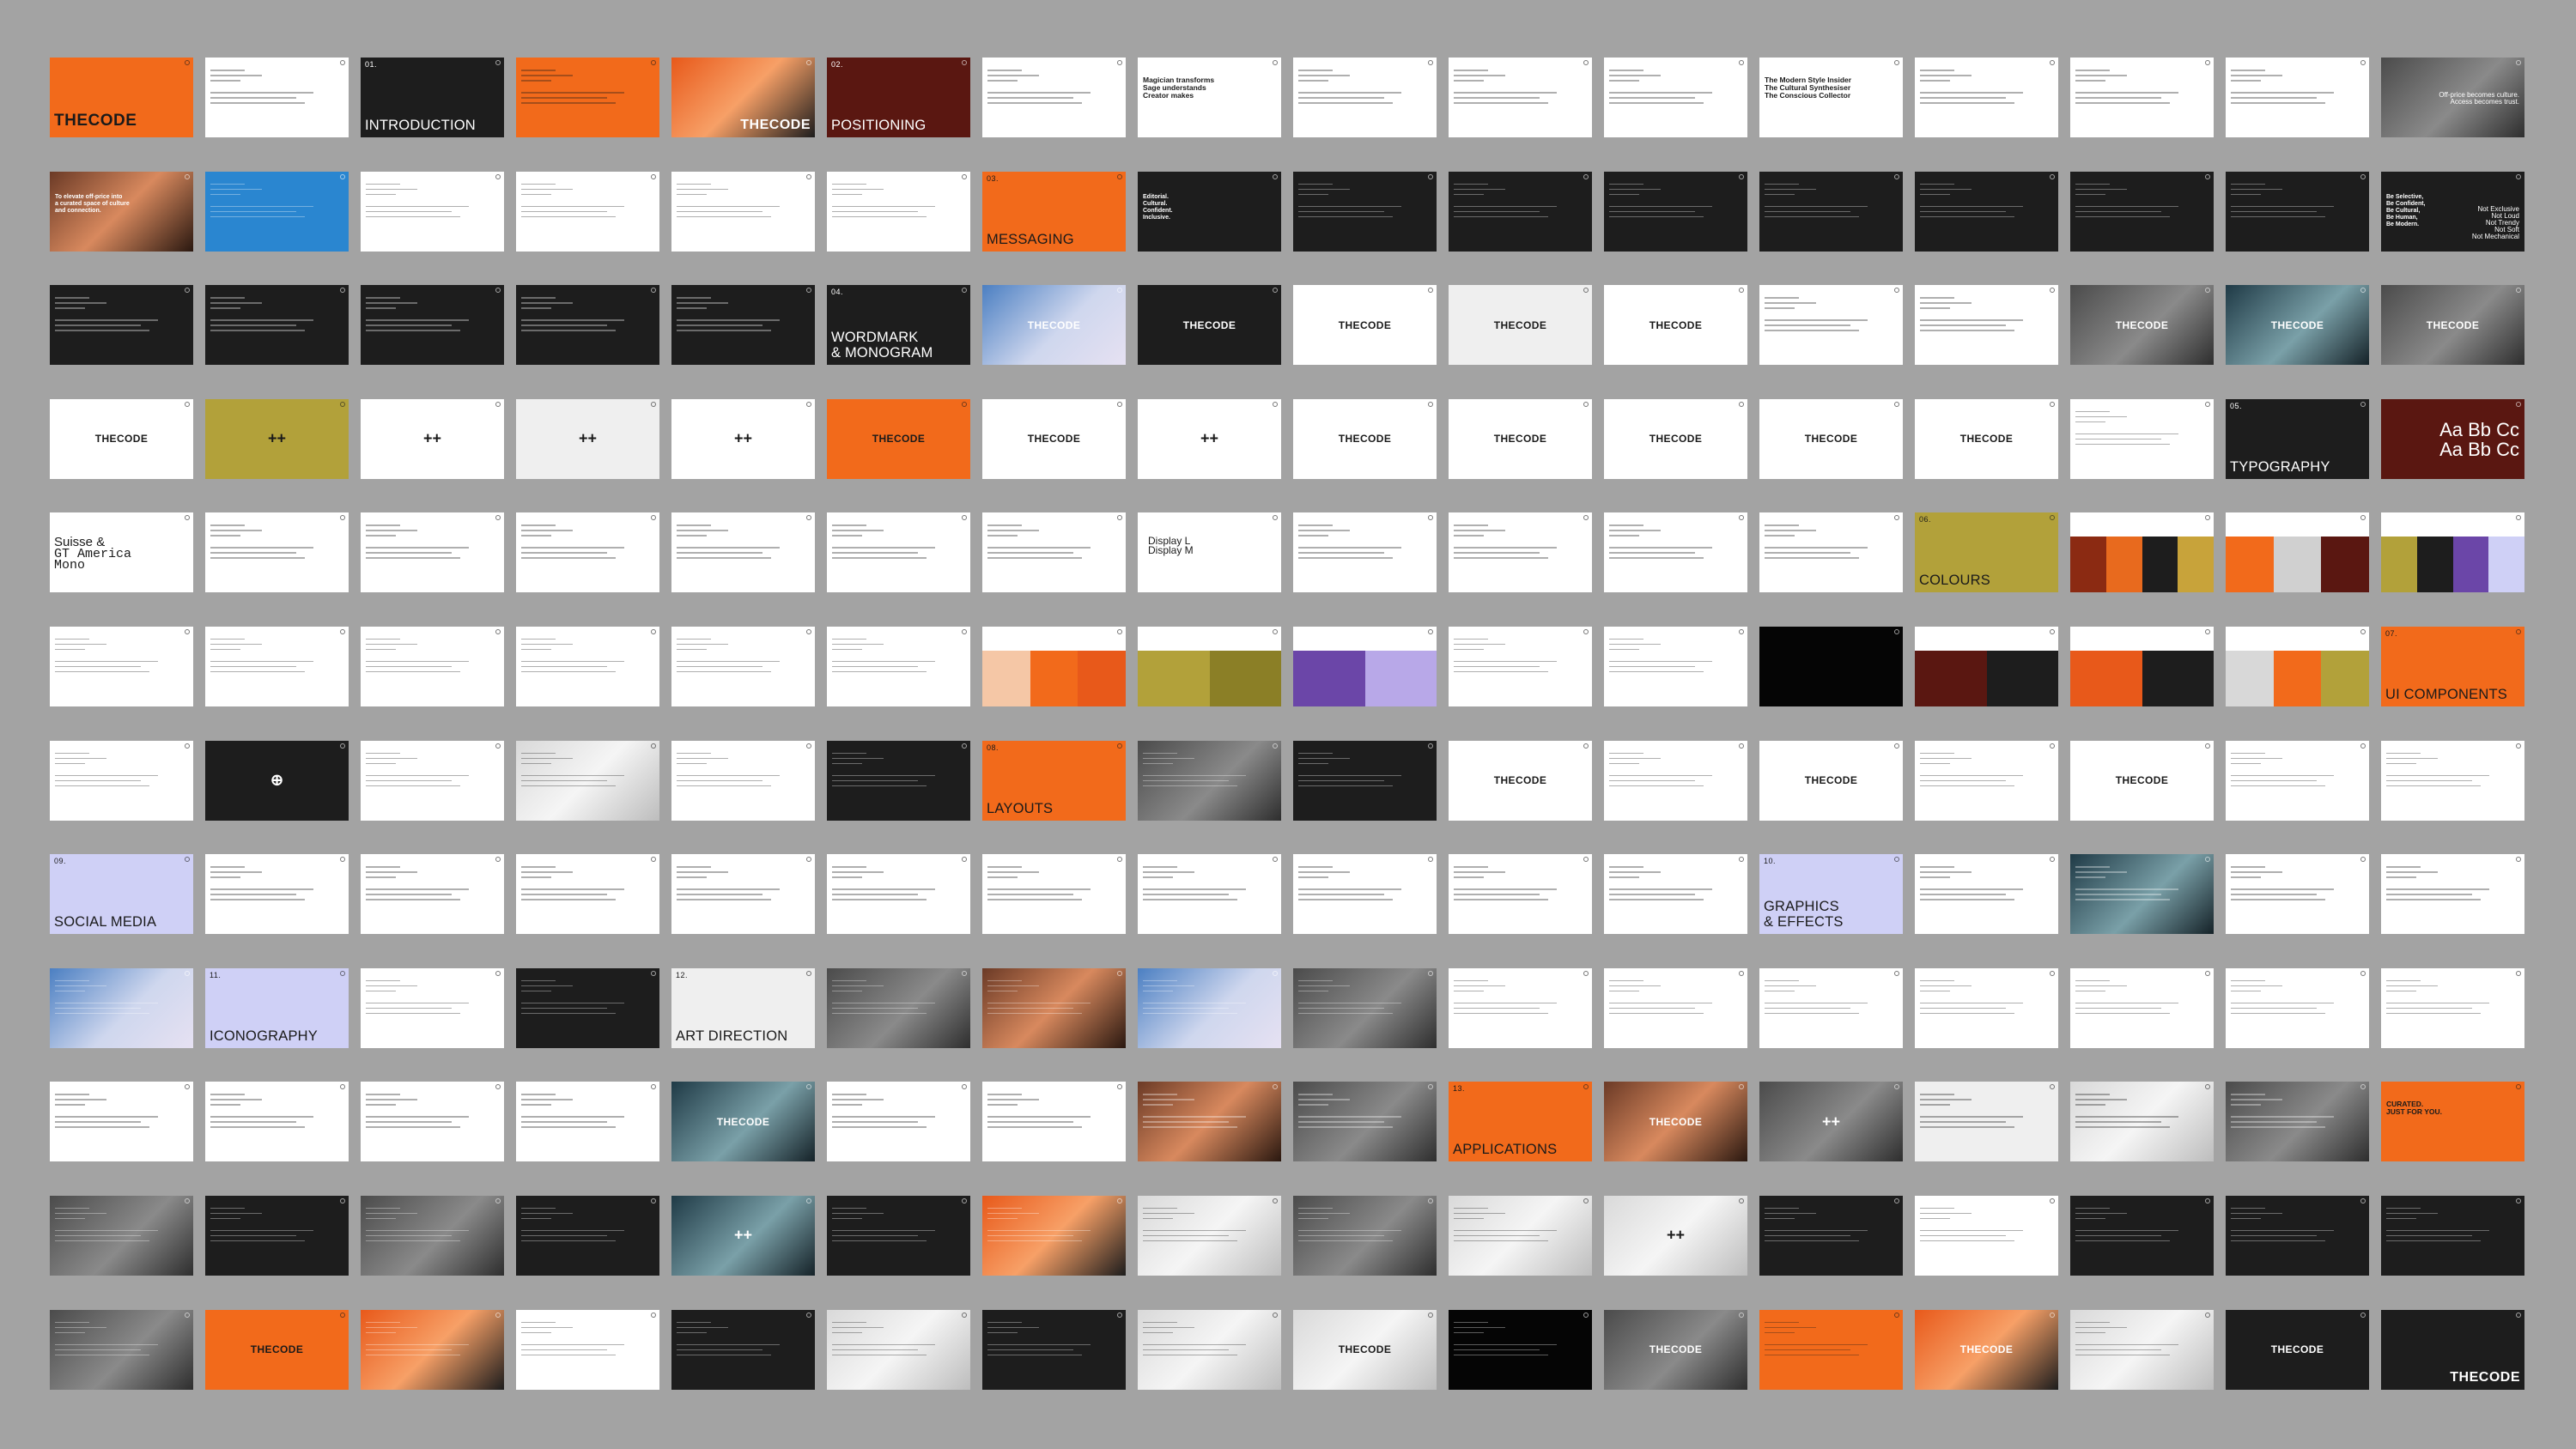 The image size is (2576, 1449). What do you see at coordinates (2452, 1122) in the screenshot?
I see `slide-thumbnail: CURATED. JUST FOR YOU.` at bounding box center [2452, 1122].